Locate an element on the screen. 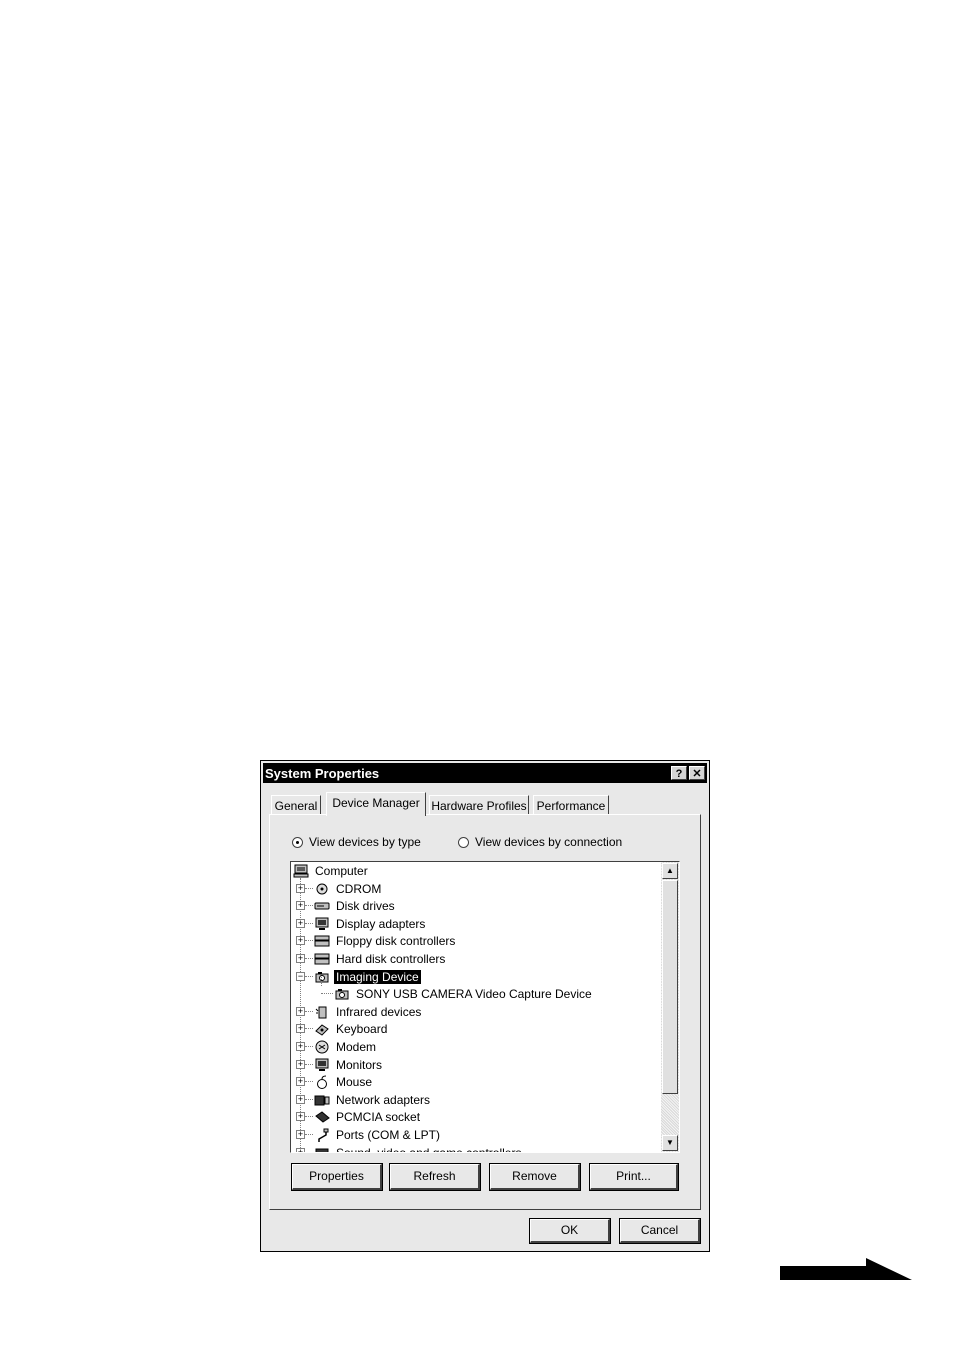 The width and height of the screenshot is (954, 1352). view-by-connection-radio is located at coordinates (463, 842).